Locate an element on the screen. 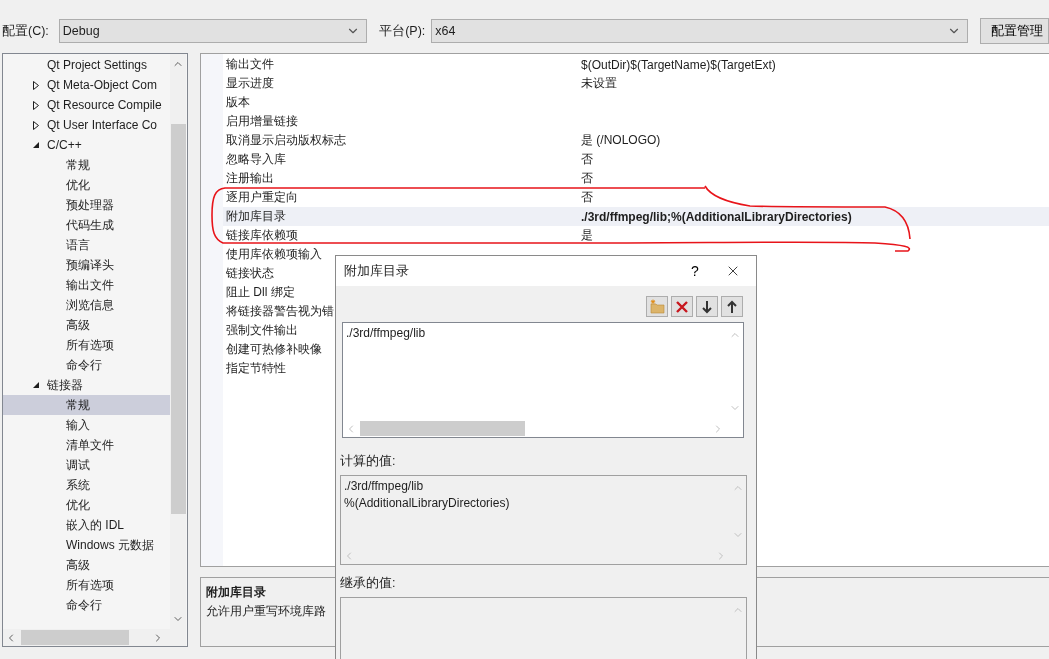 The height and width of the screenshot is (659, 1049). directory-list: ./3rd/ffmpeg/lib is located at coordinates (543, 380).